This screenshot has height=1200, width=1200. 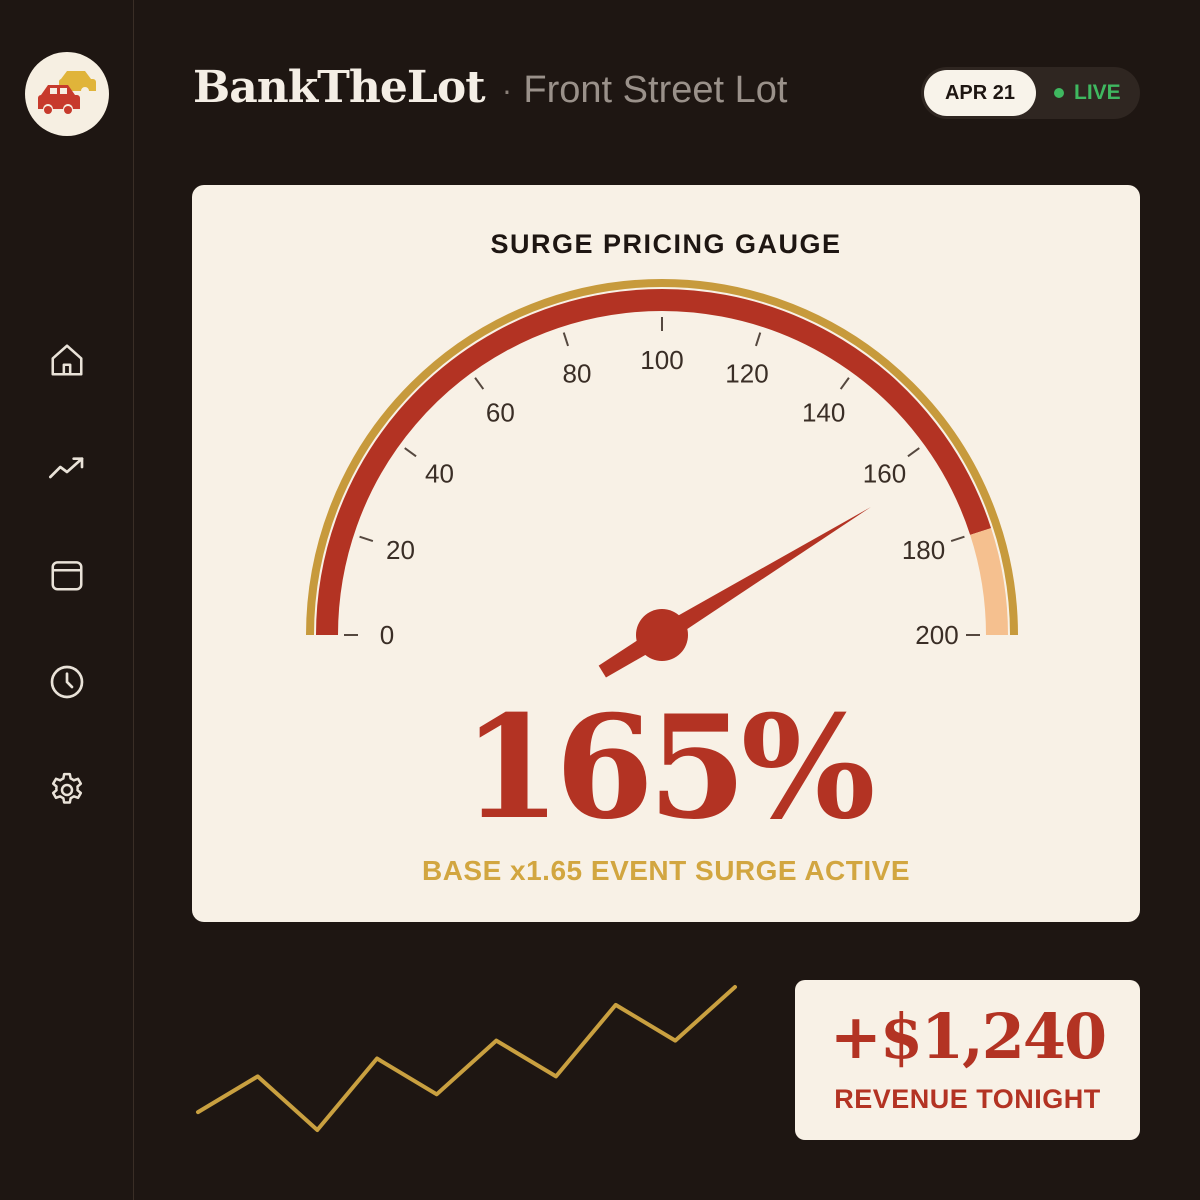 I want to click on date-chip: APR 21, so click(x=980, y=93).